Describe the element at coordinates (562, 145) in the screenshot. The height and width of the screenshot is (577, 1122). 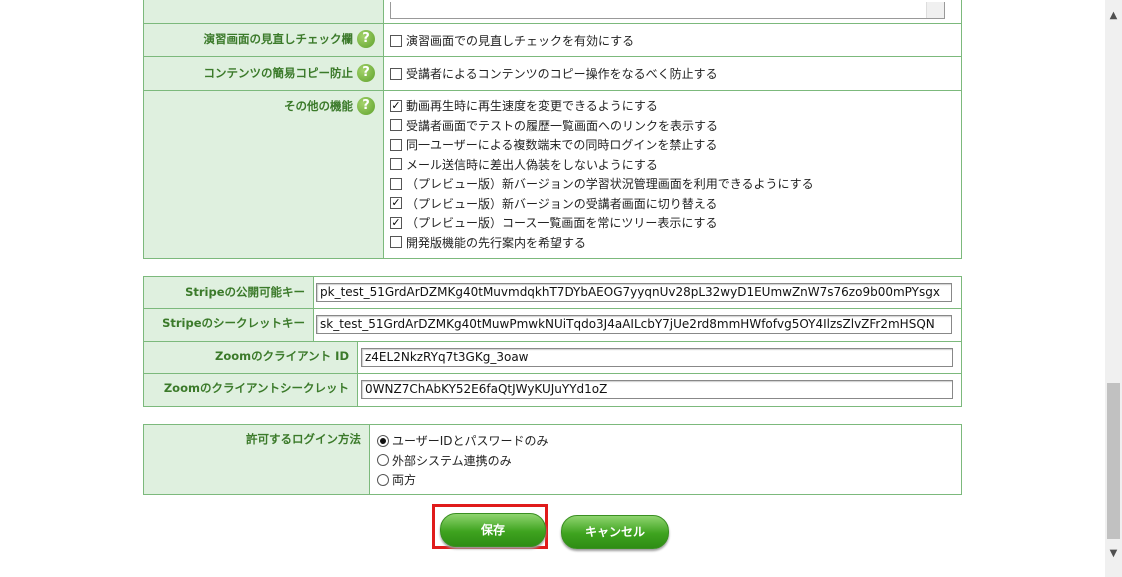
I see `checkbox-label: 同一ユーザーによる複数端末での同時ログインを禁止する` at that location.